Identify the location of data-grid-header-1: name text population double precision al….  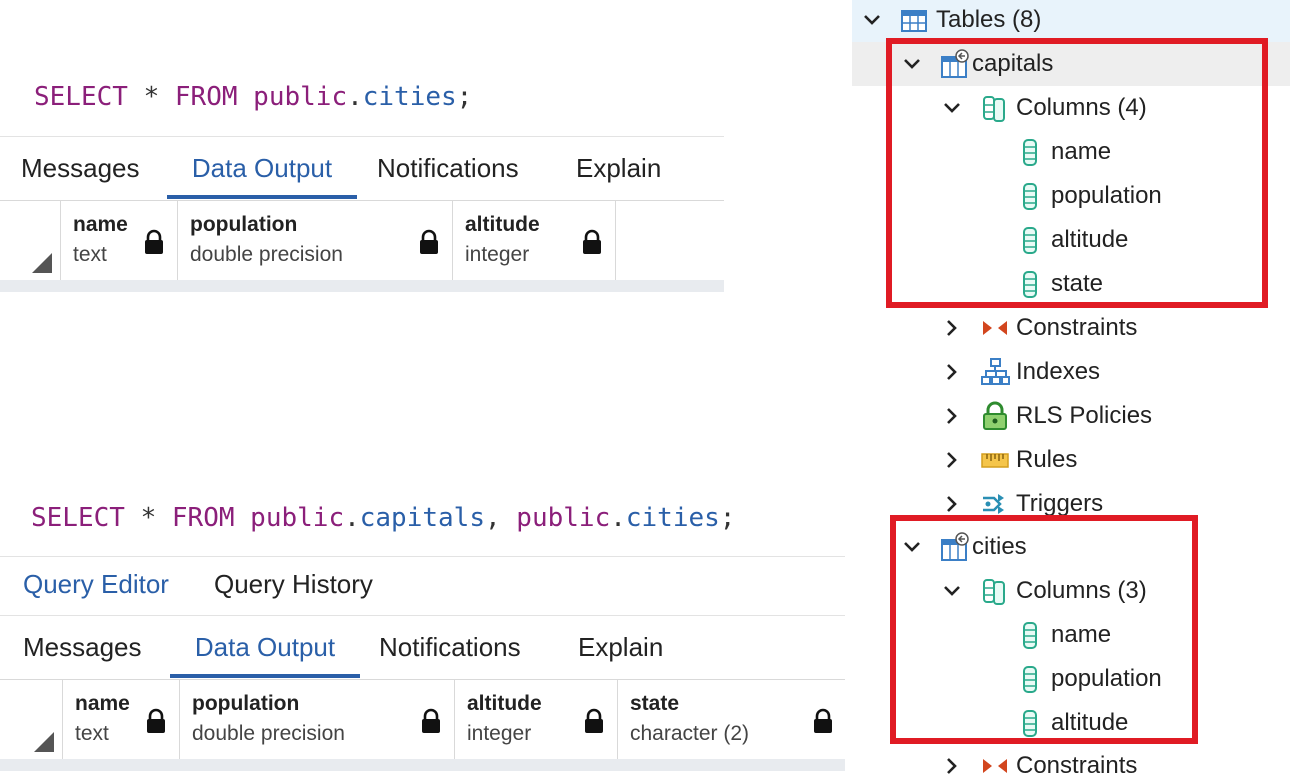
(362, 240).